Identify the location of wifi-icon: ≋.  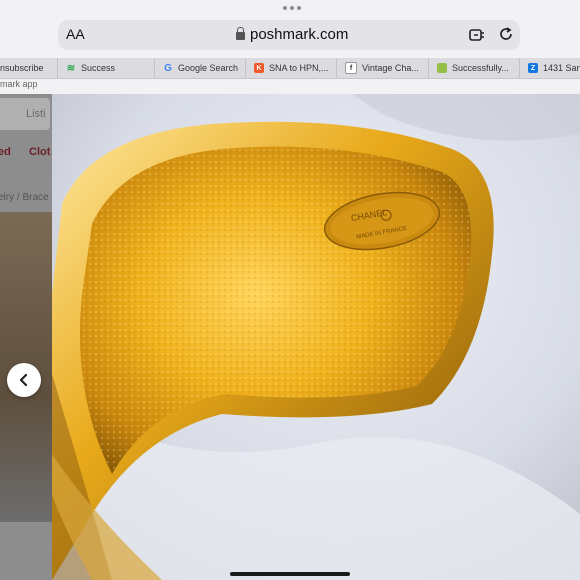
(71, 68).